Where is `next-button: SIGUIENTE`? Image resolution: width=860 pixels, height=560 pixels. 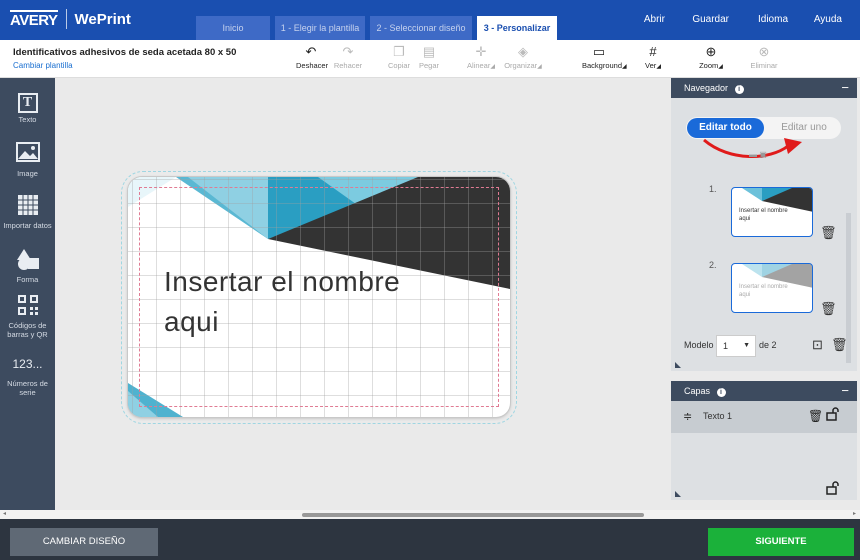
next-button: SIGUIENTE is located at coordinates (781, 542).